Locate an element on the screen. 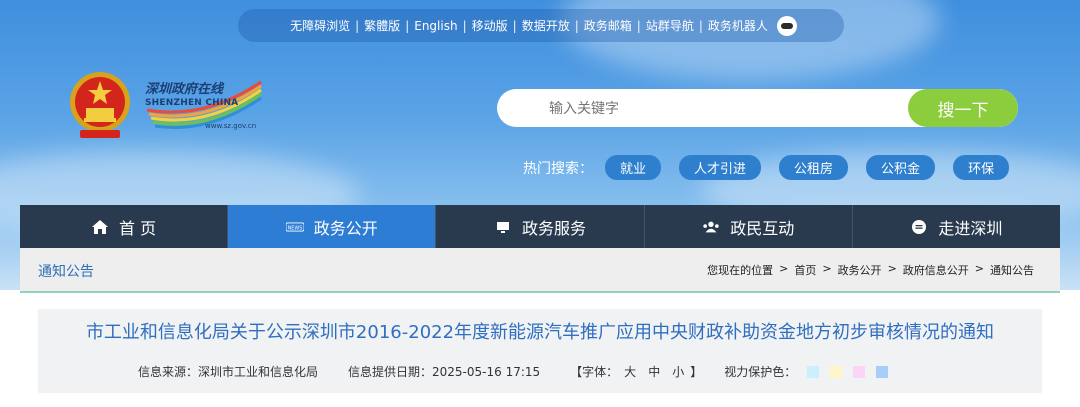  nav-interaction: 政民互动 is located at coordinates (749, 226).